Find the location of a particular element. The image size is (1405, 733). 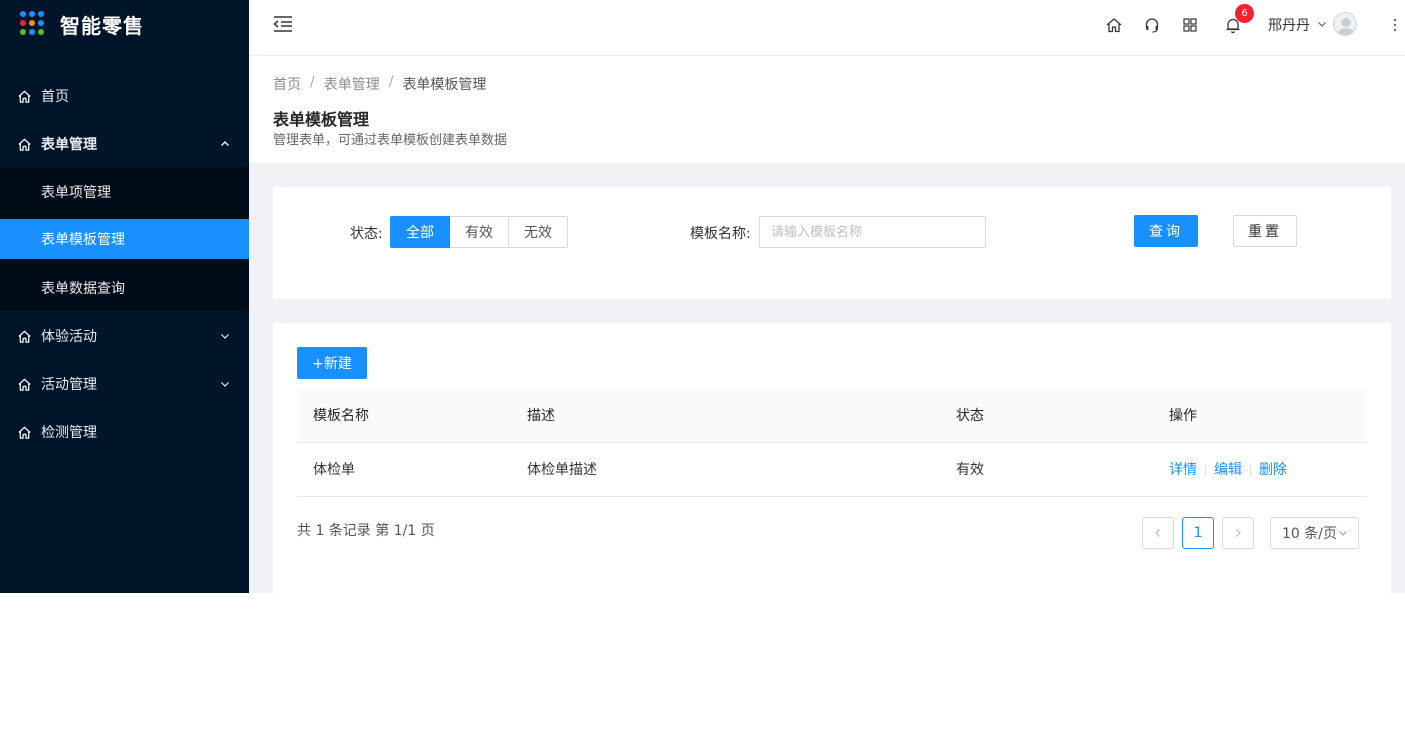

chevron-up-icon is located at coordinates (225, 143).